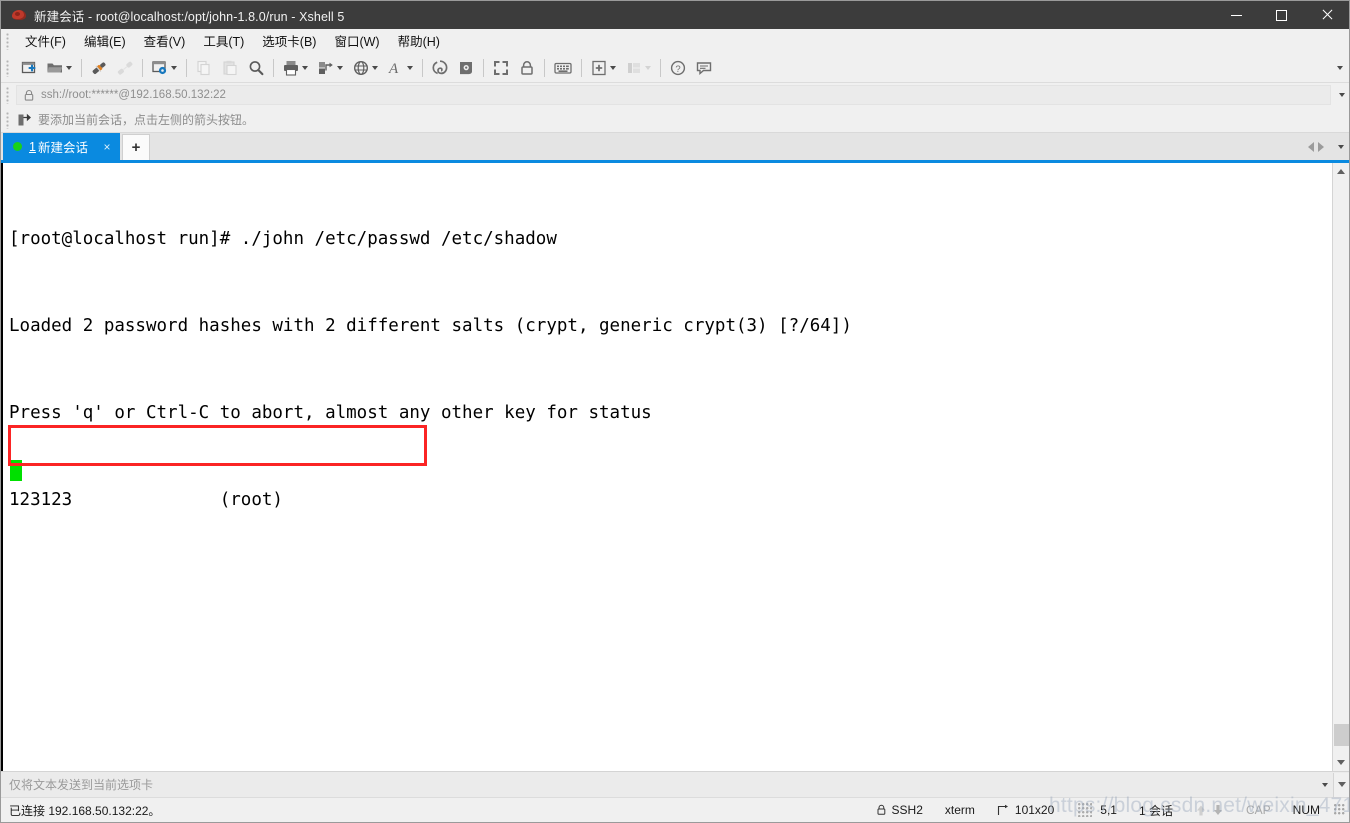 The width and height of the screenshot is (1350, 823). Describe the element at coordinates (8, 40) in the screenshot. I see `menu-drag-handle` at that location.